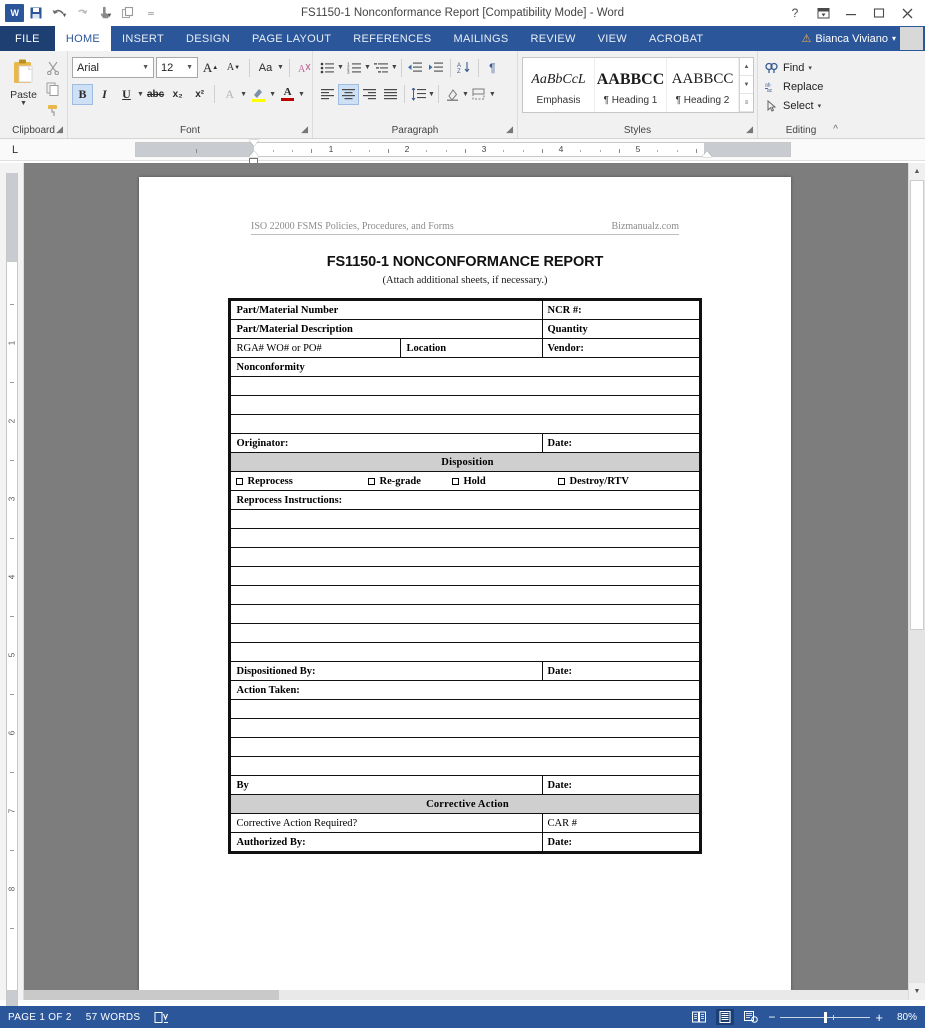  I want to click on show-formatting-marks-icon: ¶, so click(492, 67).